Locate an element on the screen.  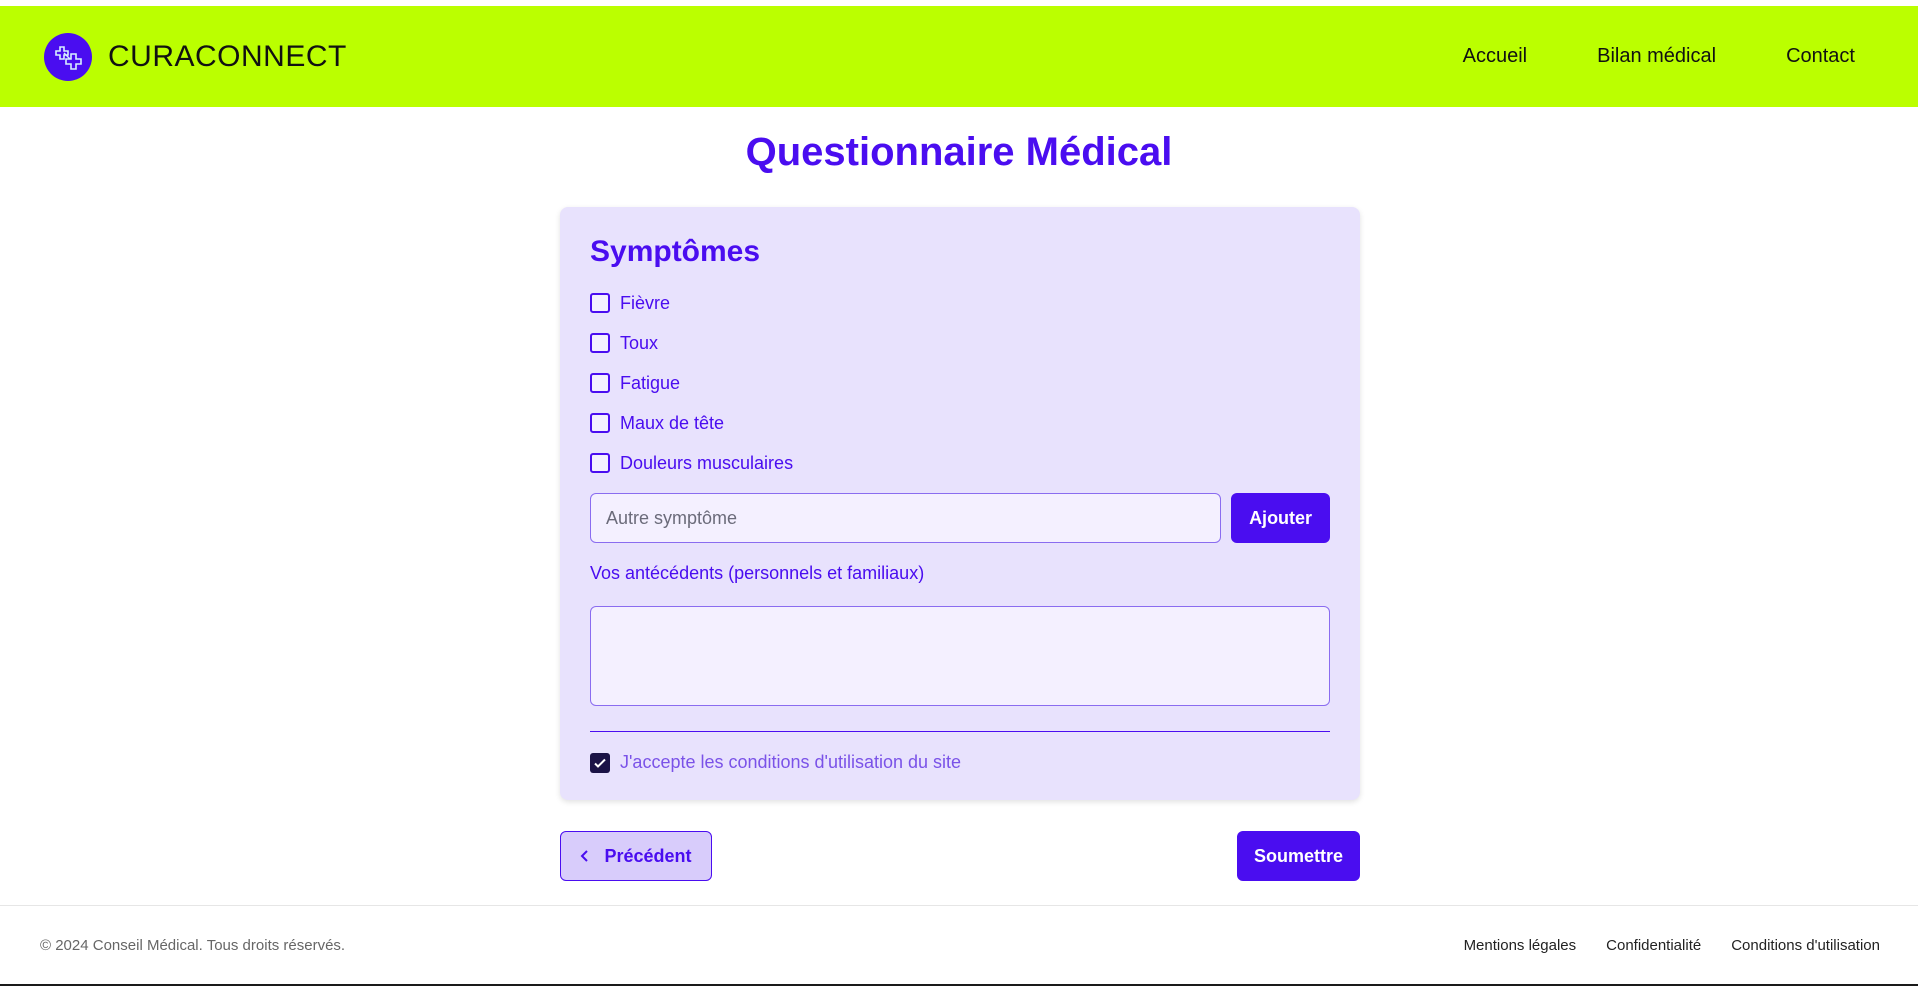
submit-button: Soumettre is located at coordinates (1298, 856).